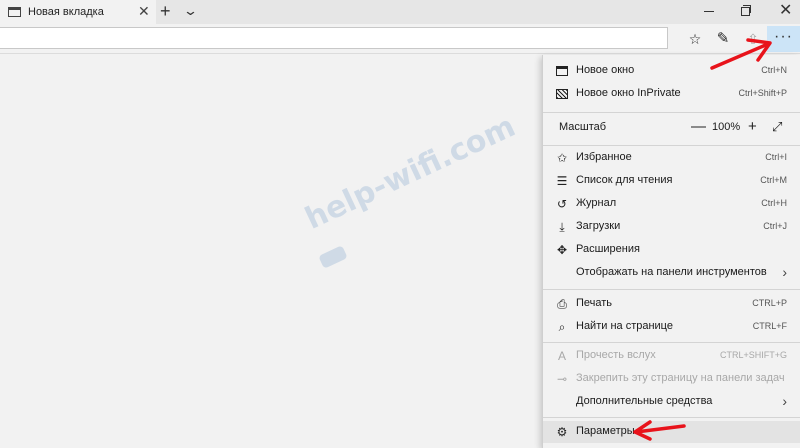  What do you see at coordinates (698, 126) in the screenshot?
I see `zoom-out-button: —` at bounding box center [698, 126].